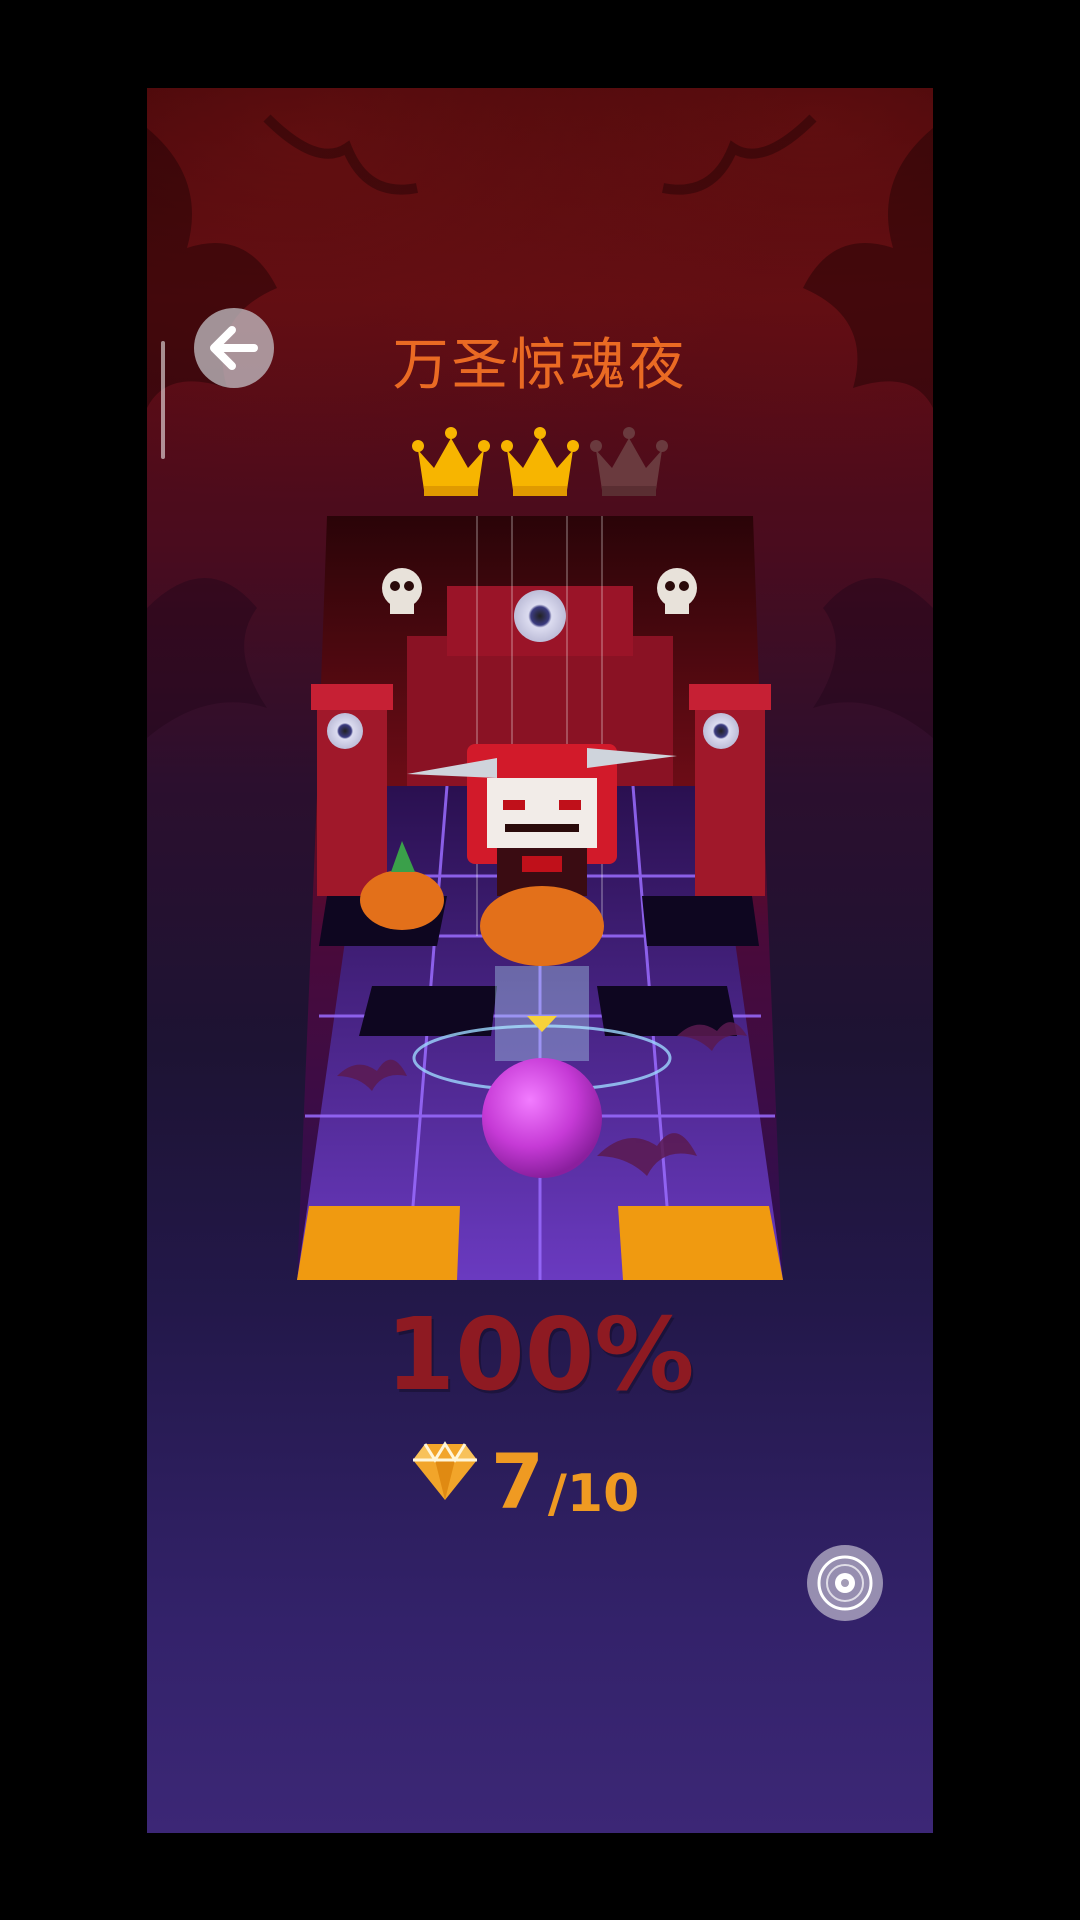 The image size is (1080, 1920). Describe the element at coordinates (629, 461) in the screenshot. I see `crown-icon-empty` at that location.